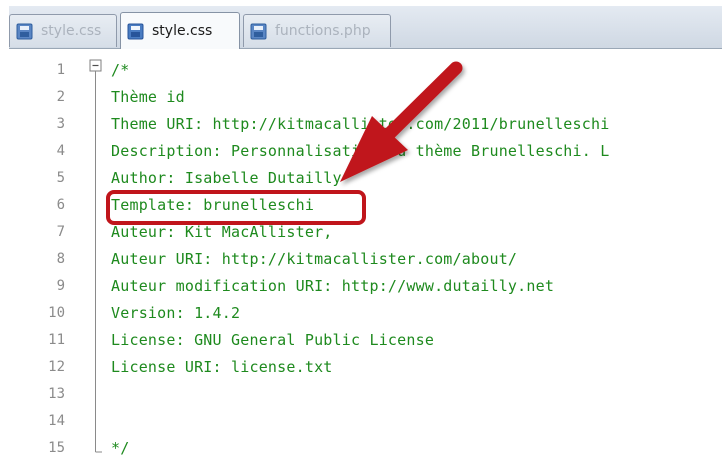 This screenshot has width=722, height=462. I want to click on line-number: 5, so click(60, 178).